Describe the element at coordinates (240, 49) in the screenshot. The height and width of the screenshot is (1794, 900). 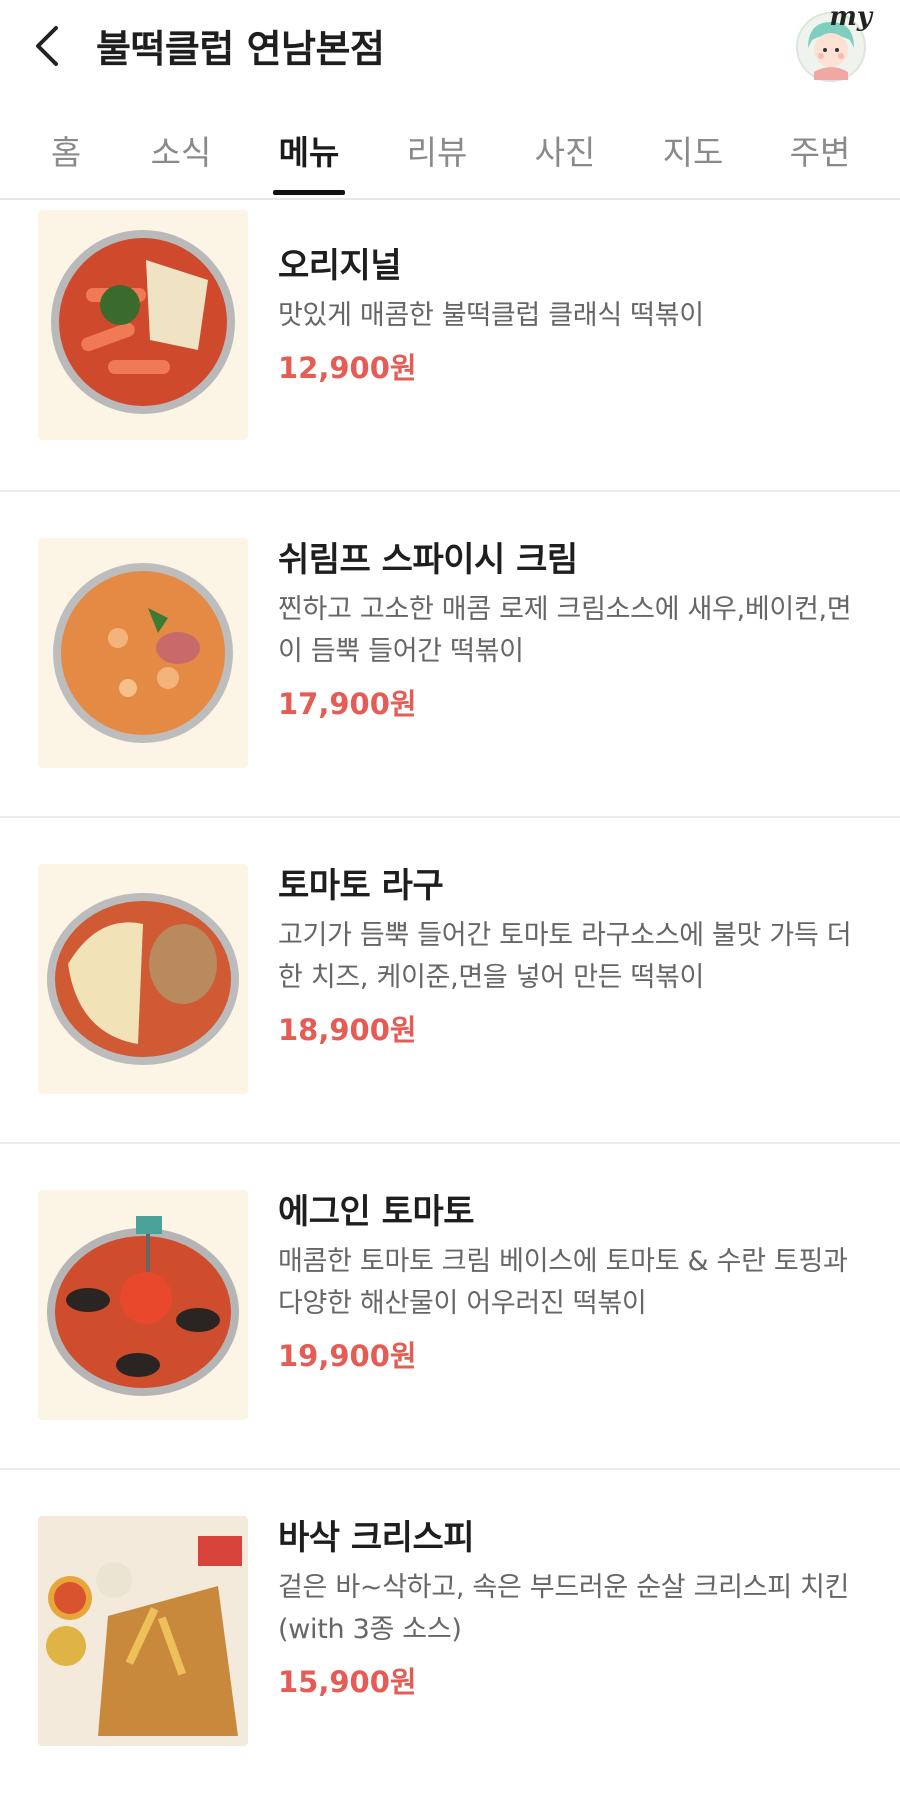
I see `page-title: 불떡클럽 연남본점` at that location.